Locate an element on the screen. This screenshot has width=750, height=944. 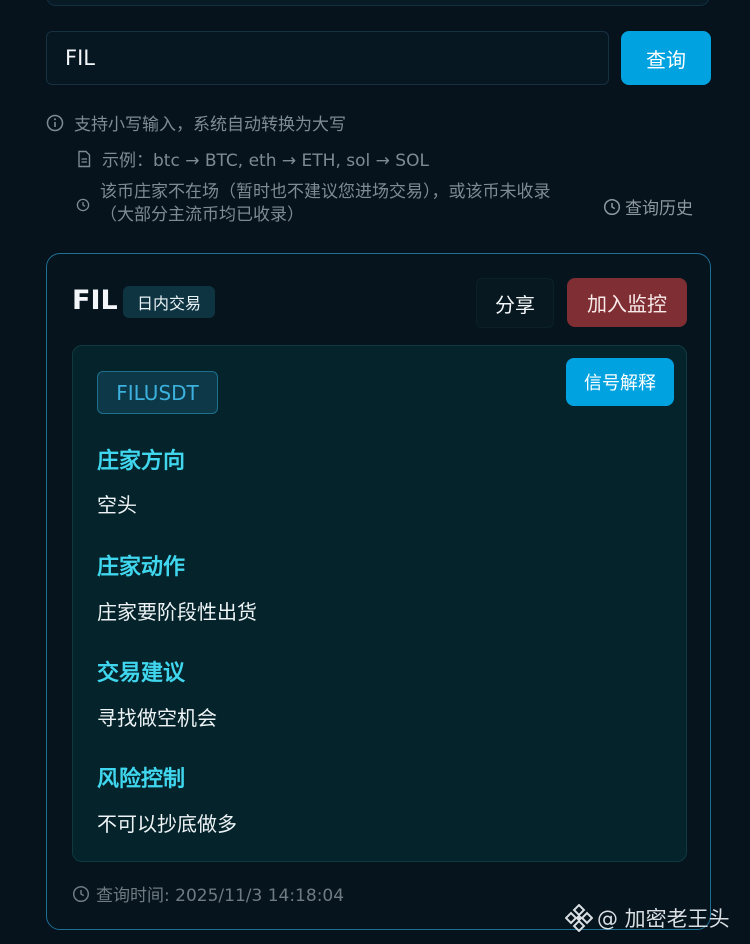
section-title-direction: 庄家方向 is located at coordinates (141, 461).